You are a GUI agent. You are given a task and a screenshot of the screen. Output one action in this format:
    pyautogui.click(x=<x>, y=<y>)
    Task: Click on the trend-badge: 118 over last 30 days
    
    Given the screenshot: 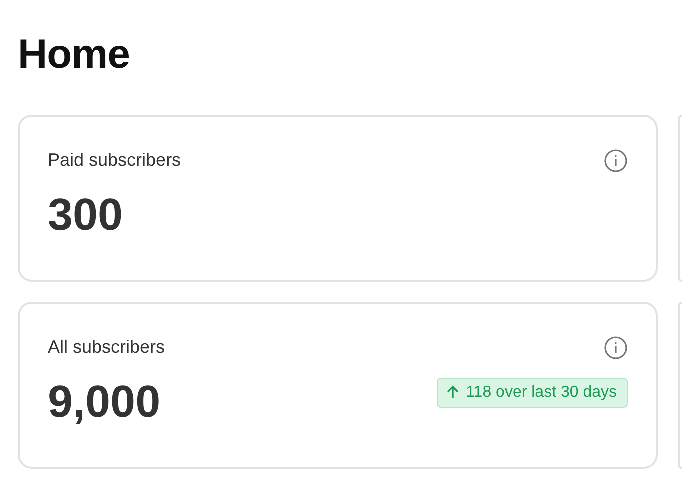 What is the action you would take?
    pyautogui.click(x=532, y=393)
    